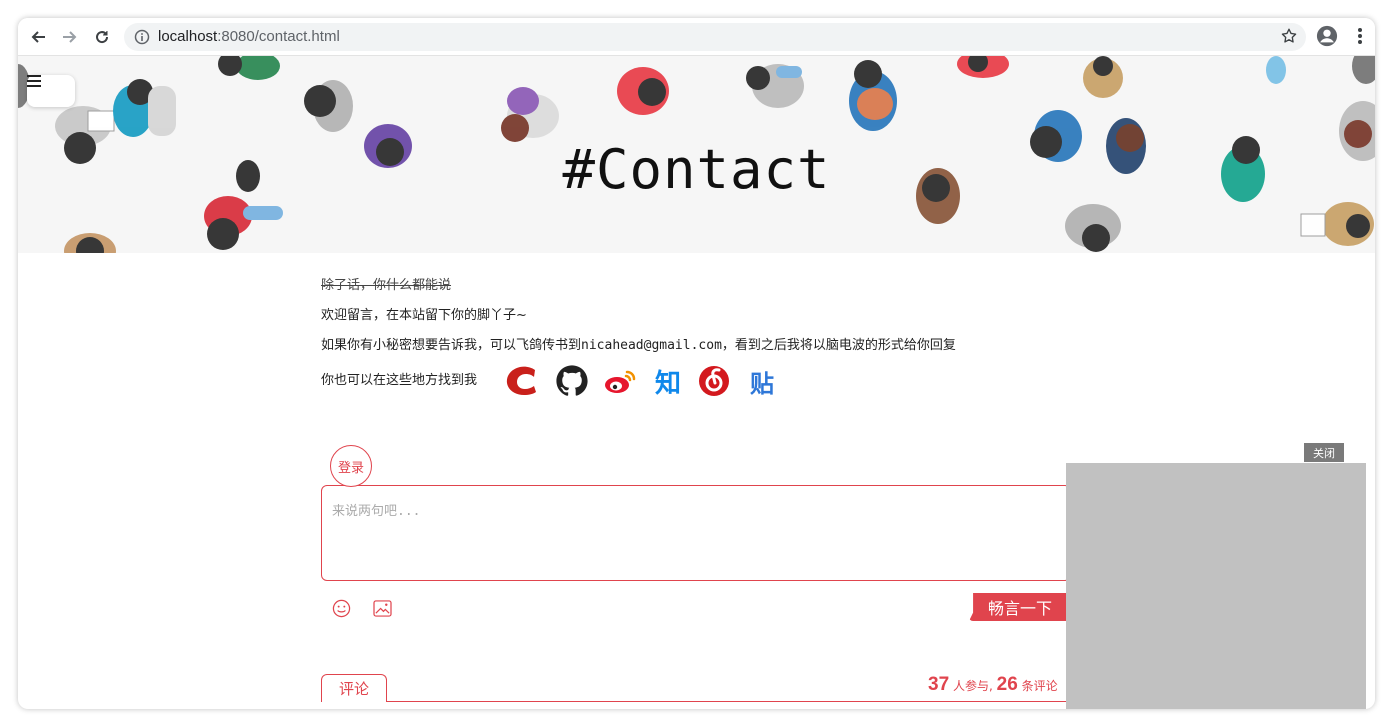  What do you see at coordinates (354, 688) in the screenshot?
I see `tab-comments: 评论` at bounding box center [354, 688].